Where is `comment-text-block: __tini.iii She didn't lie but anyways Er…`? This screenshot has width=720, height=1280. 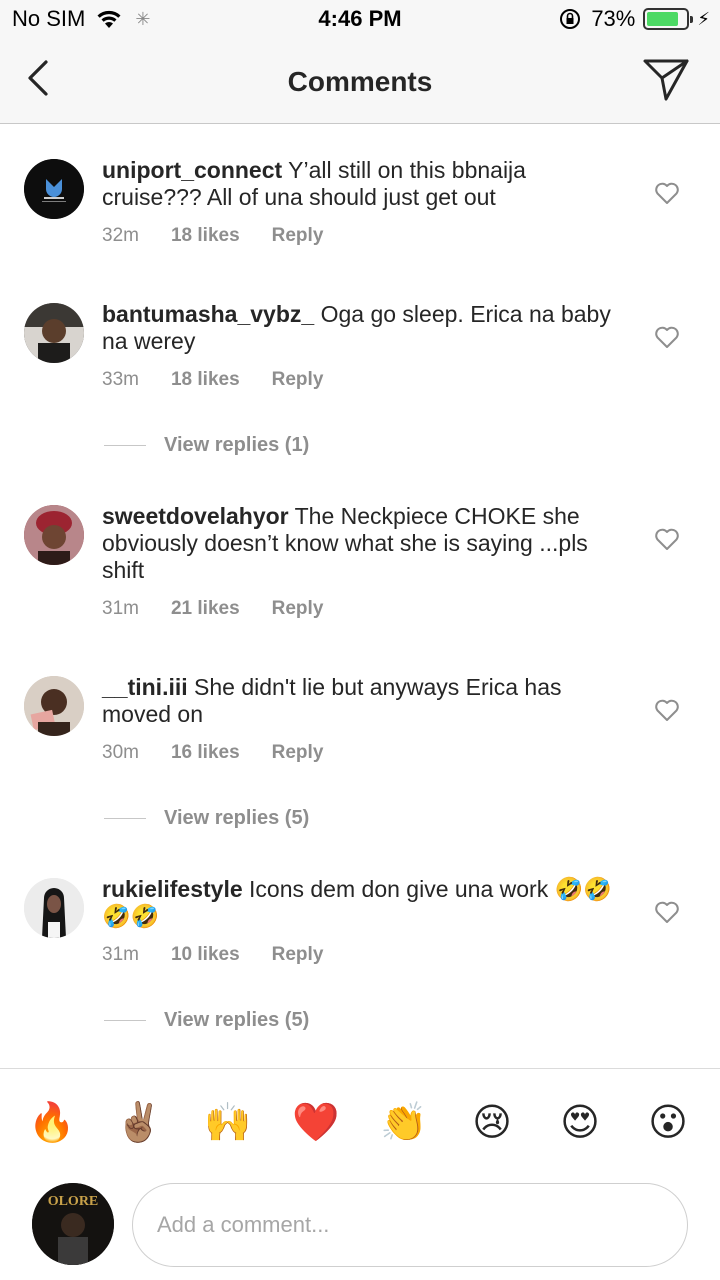 comment-text-block: __tini.iii She didn't lie but anyways Er… is located at coordinates (362, 701).